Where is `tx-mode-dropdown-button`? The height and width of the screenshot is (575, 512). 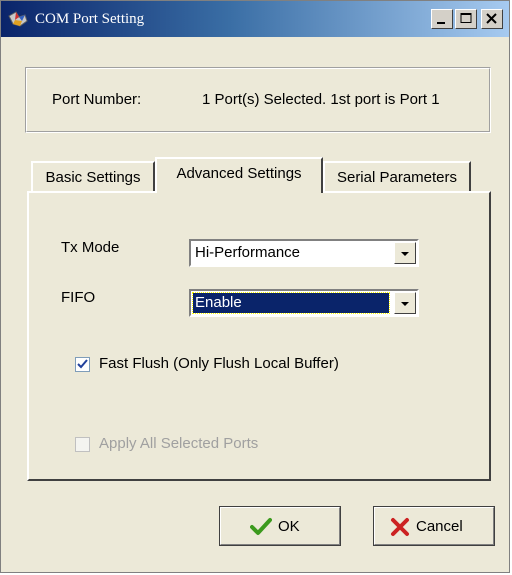 tx-mode-dropdown-button is located at coordinates (405, 253).